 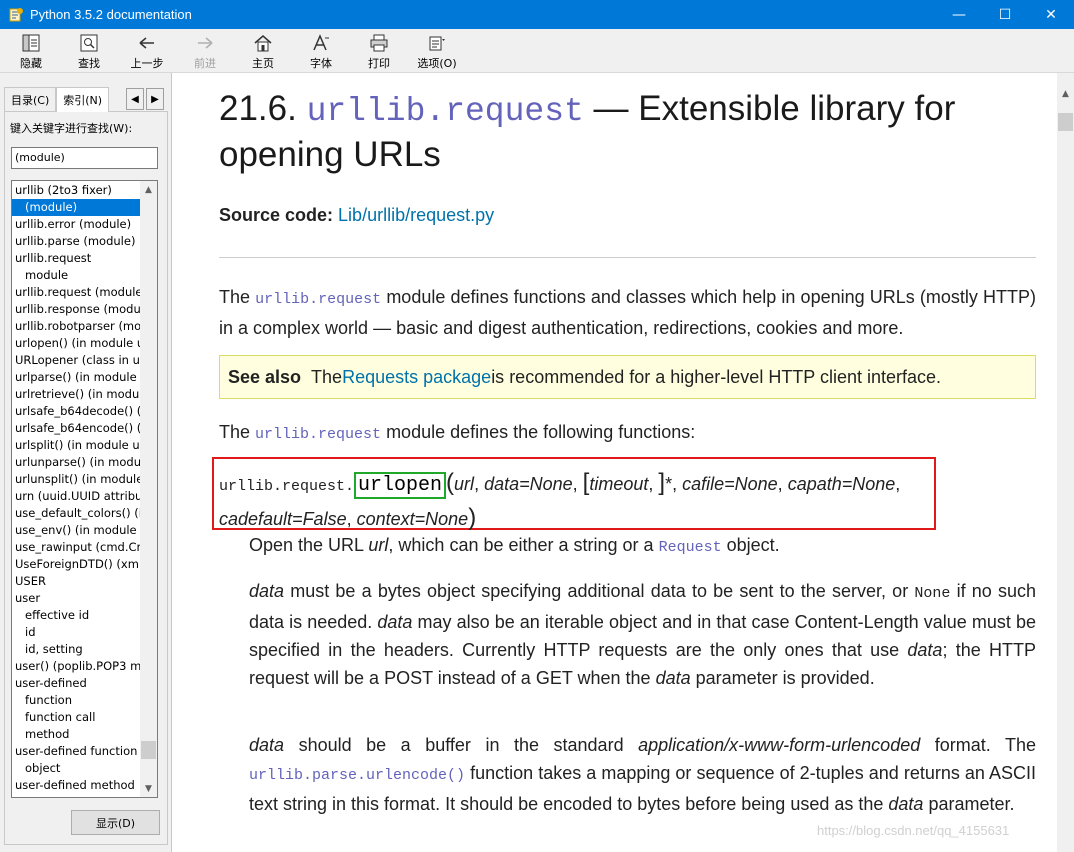 What do you see at coordinates (89, 43) in the screenshot?
I see `find-icon` at bounding box center [89, 43].